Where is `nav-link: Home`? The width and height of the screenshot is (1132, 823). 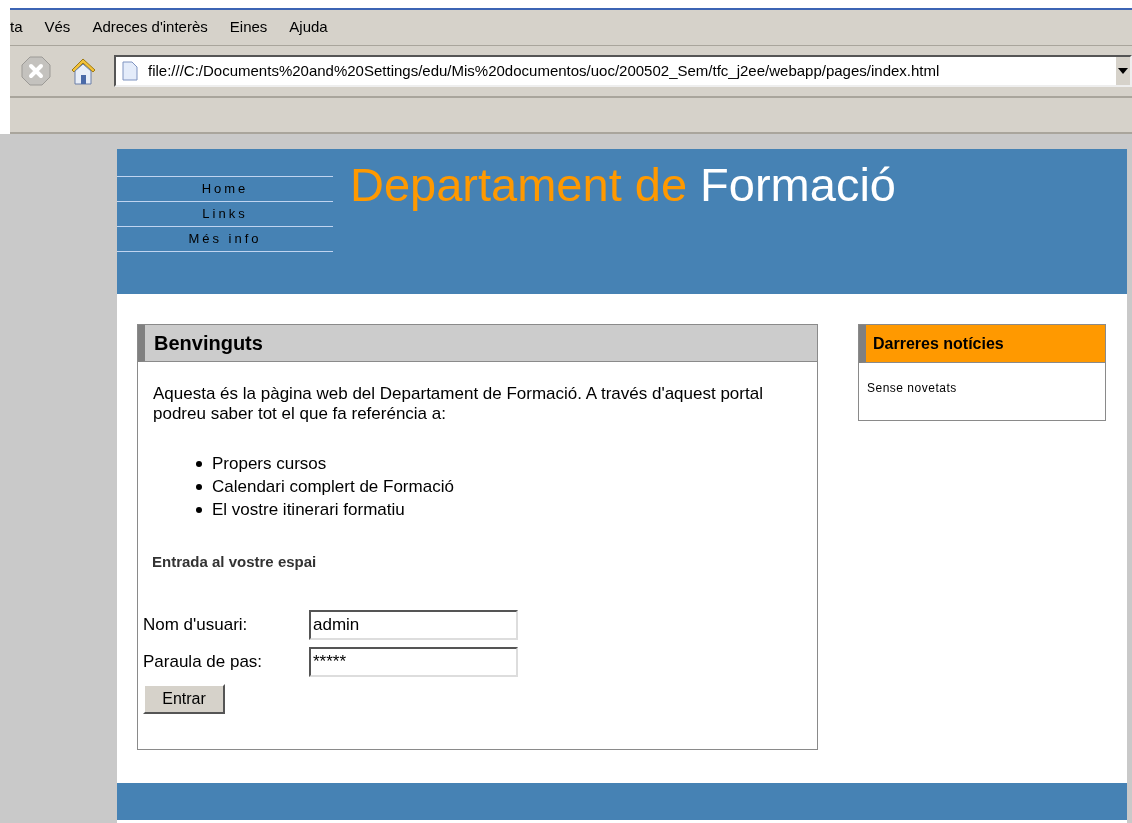 nav-link: Home is located at coordinates (225, 189).